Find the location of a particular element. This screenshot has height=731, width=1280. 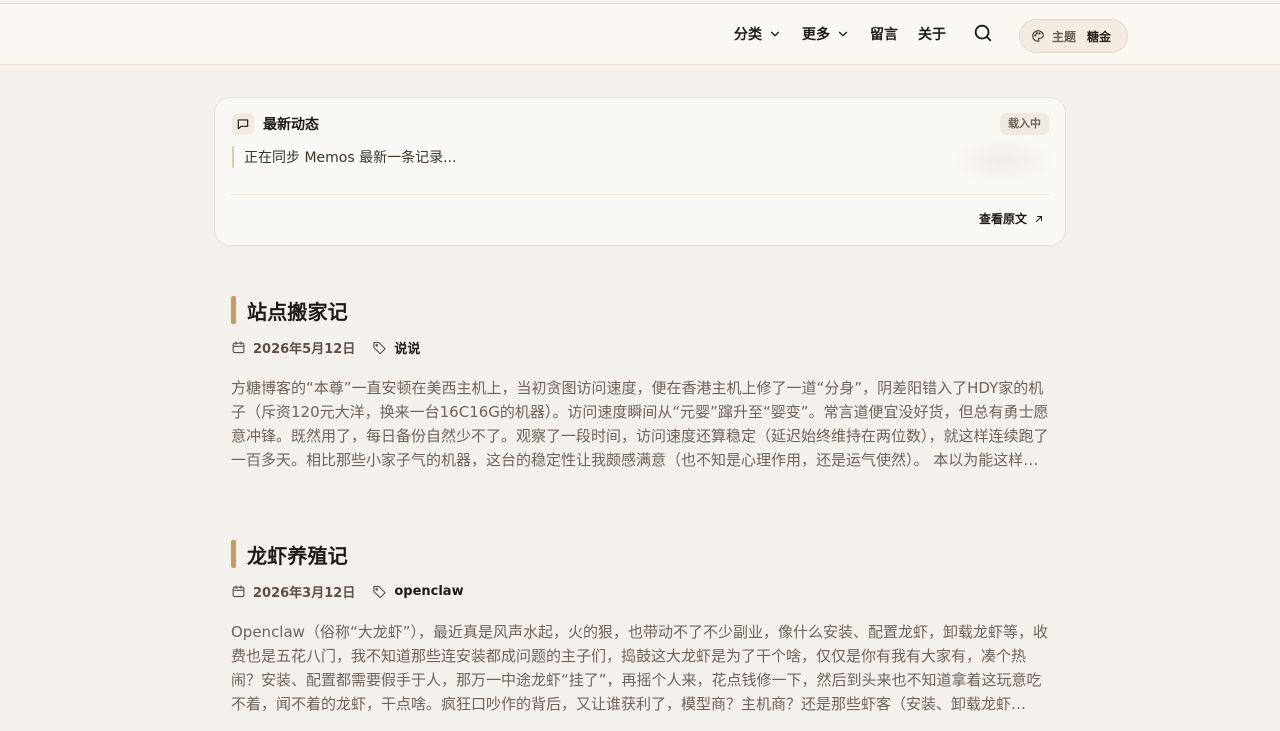

palette-icon is located at coordinates (1038, 36).